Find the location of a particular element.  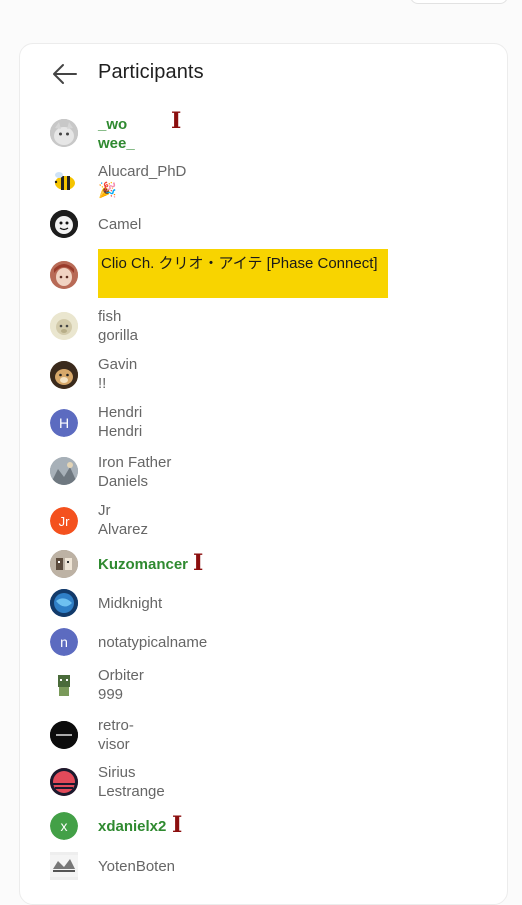

participant-name: fish gorilla is located at coordinates (233, 326).